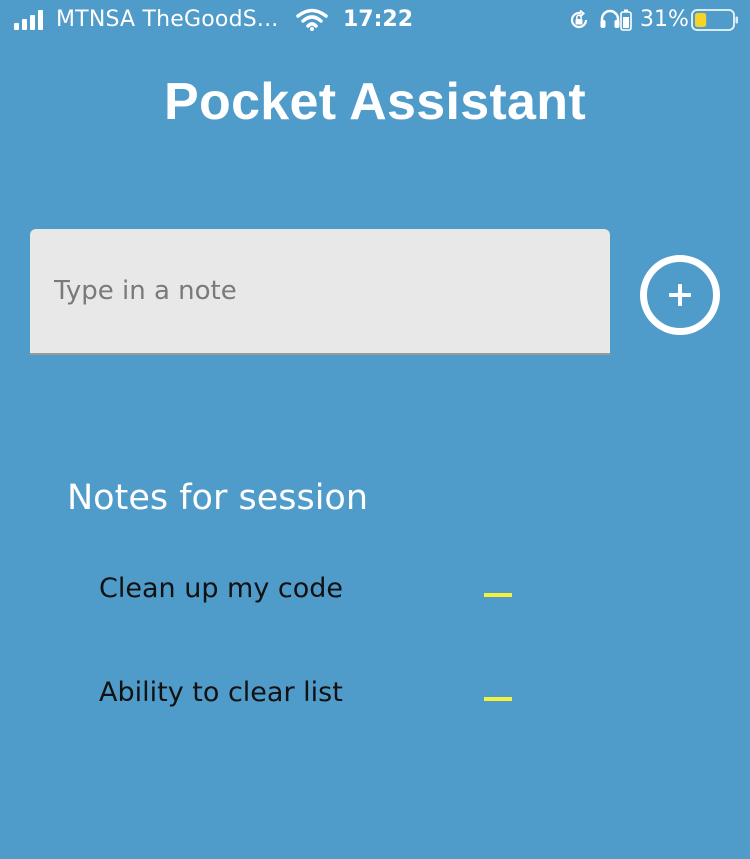 This screenshot has height=859, width=750. I want to click on app-title: Pocket Assistant, so click(375, 102).